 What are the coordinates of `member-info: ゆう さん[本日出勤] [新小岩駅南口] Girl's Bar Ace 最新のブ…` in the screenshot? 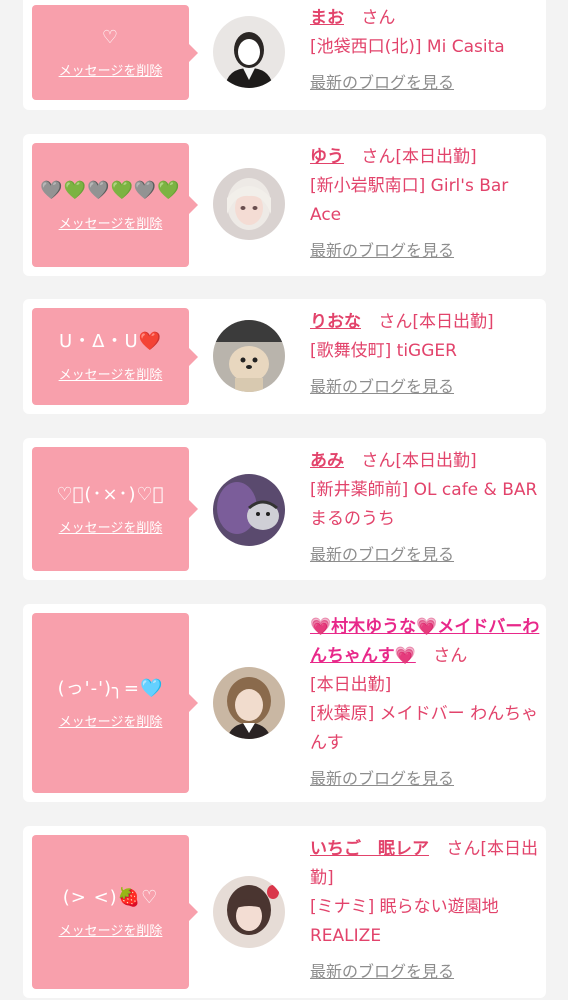 It's located at (425, 204).